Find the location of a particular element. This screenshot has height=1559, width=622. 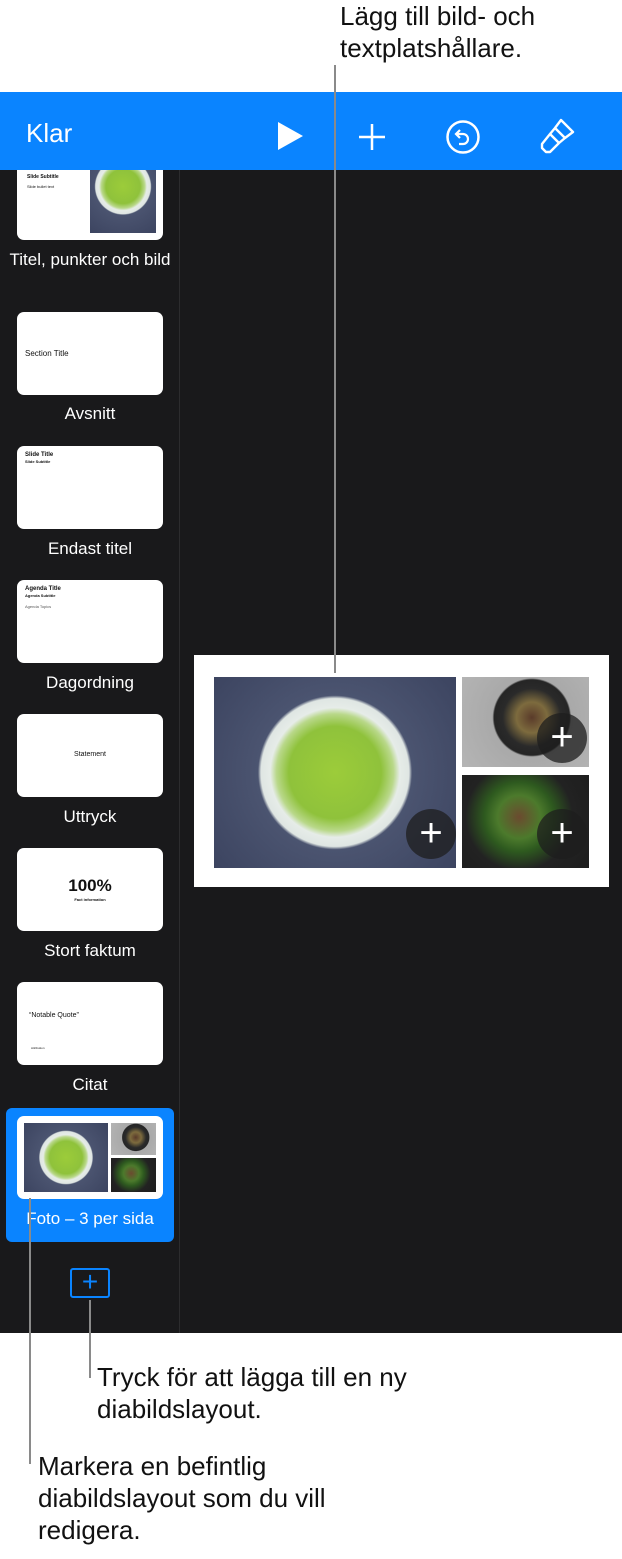

thumb-body: Agenda Topics is located at coordinates (38, 606).